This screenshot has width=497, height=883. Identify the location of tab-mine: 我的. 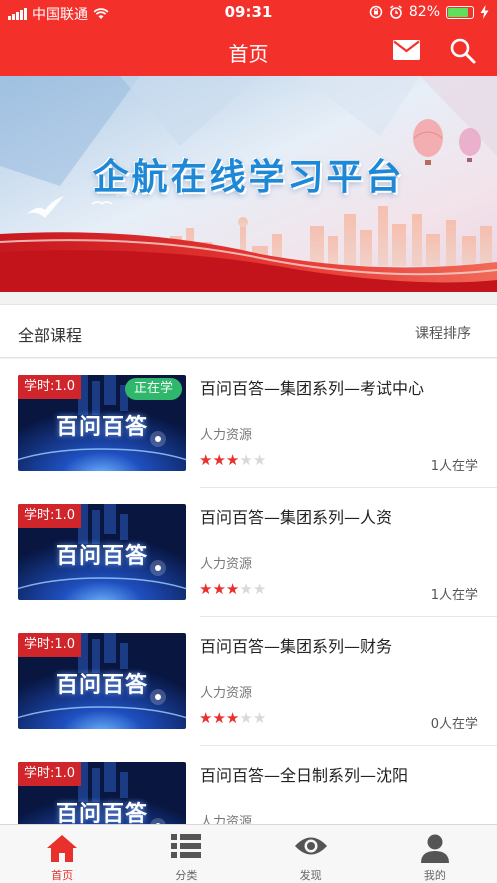
(435, 854).